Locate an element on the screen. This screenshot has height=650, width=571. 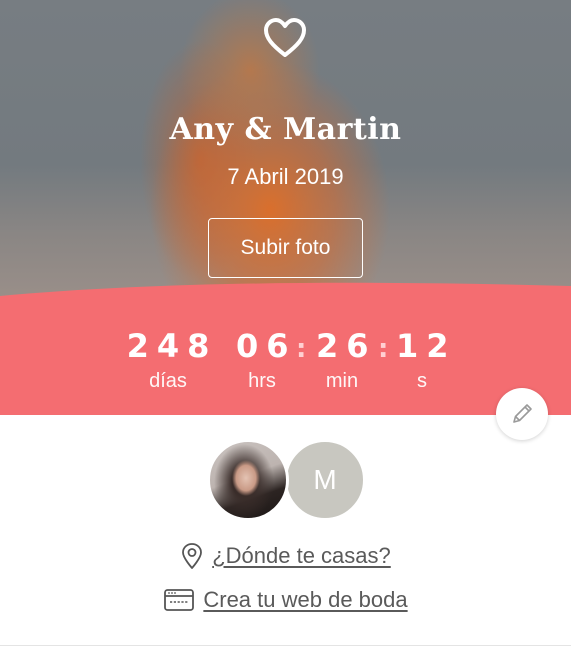
divider is located at coordinates (285, 645).